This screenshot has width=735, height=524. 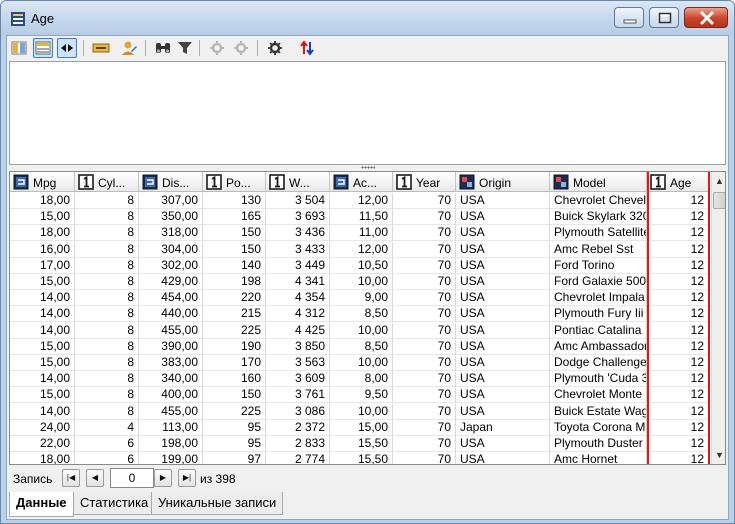 I want to click on next-record-button: ▶, so click(x=163, y=478).